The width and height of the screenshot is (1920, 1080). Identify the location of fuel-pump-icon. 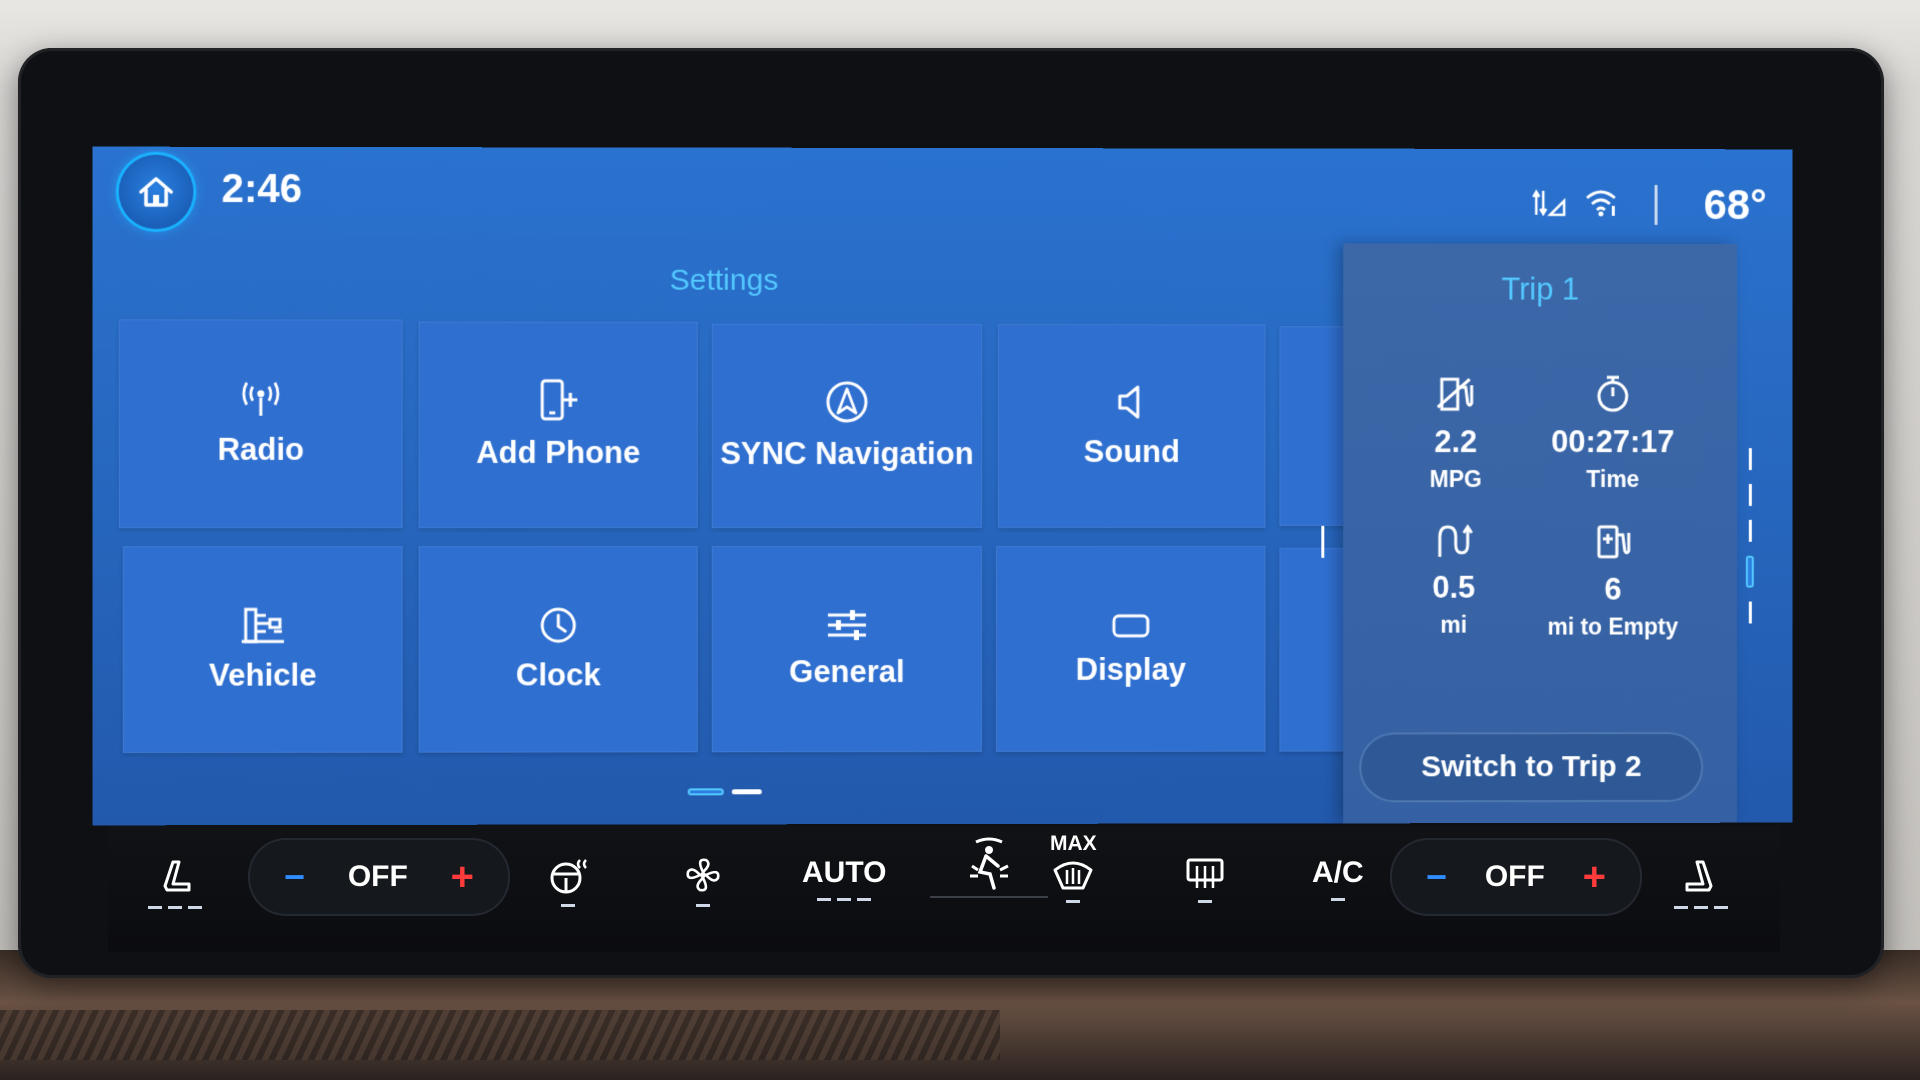
(1613, 542).